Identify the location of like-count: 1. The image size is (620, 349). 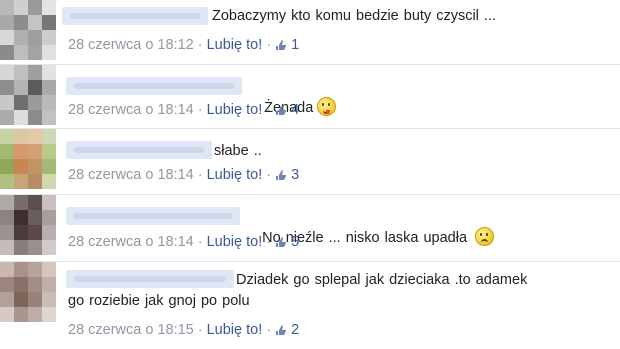
(287, 45).